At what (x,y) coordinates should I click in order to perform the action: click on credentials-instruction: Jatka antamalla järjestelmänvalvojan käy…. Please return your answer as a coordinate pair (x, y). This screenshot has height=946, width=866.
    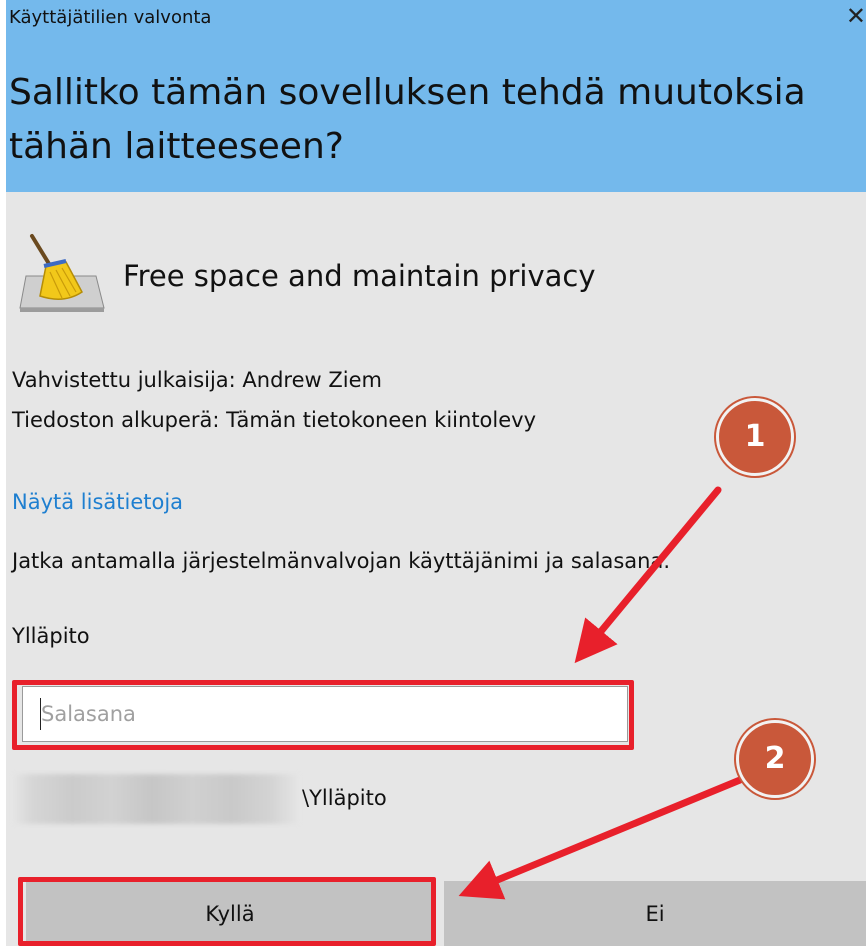
    Looking at the image, I should click on (341, 561).